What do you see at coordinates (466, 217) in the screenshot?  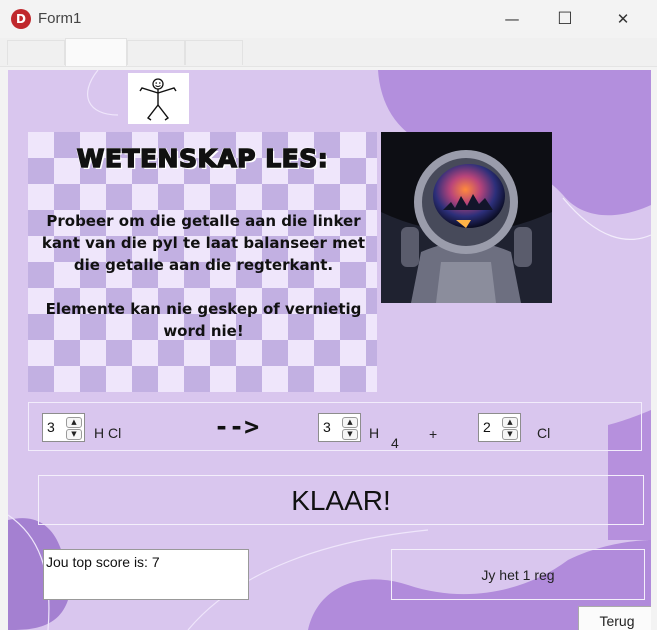 I see `astronaut-image` at bounding box center [466, 217].